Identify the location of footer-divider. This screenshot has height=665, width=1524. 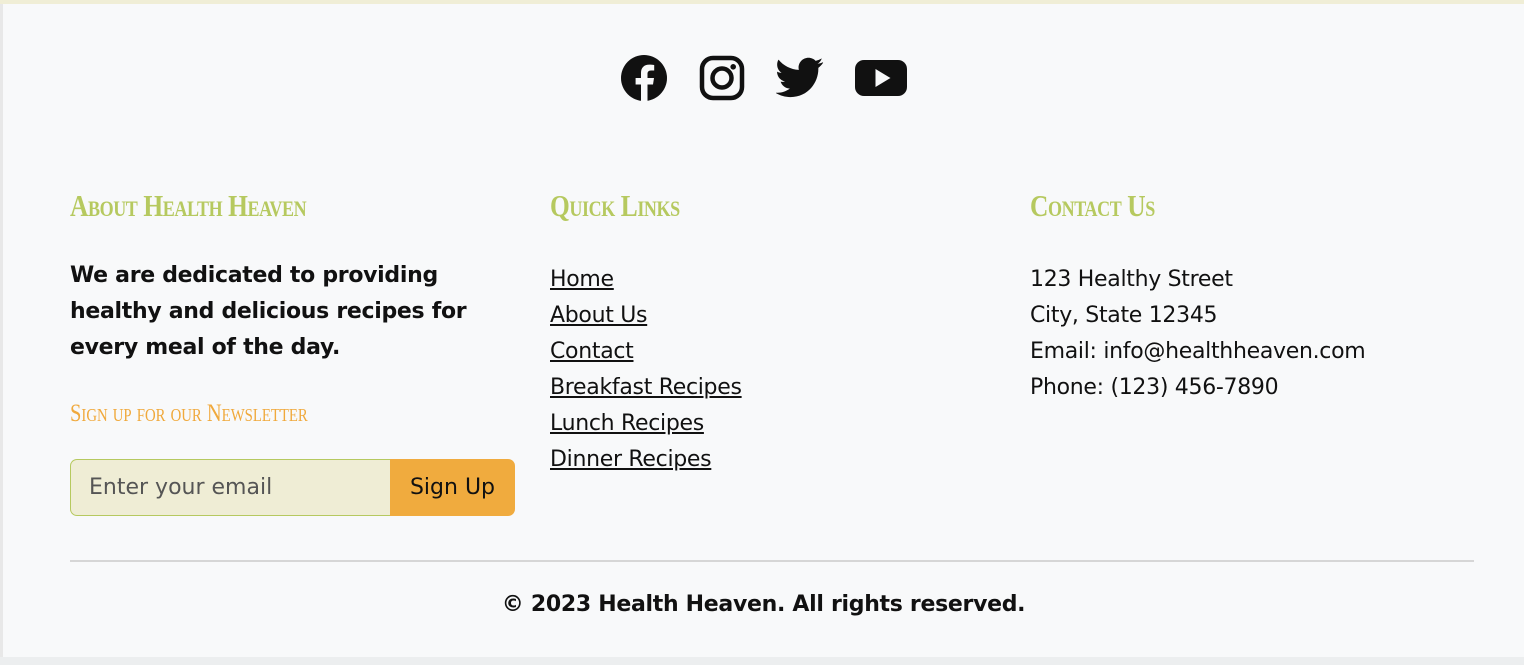
(772, 561).